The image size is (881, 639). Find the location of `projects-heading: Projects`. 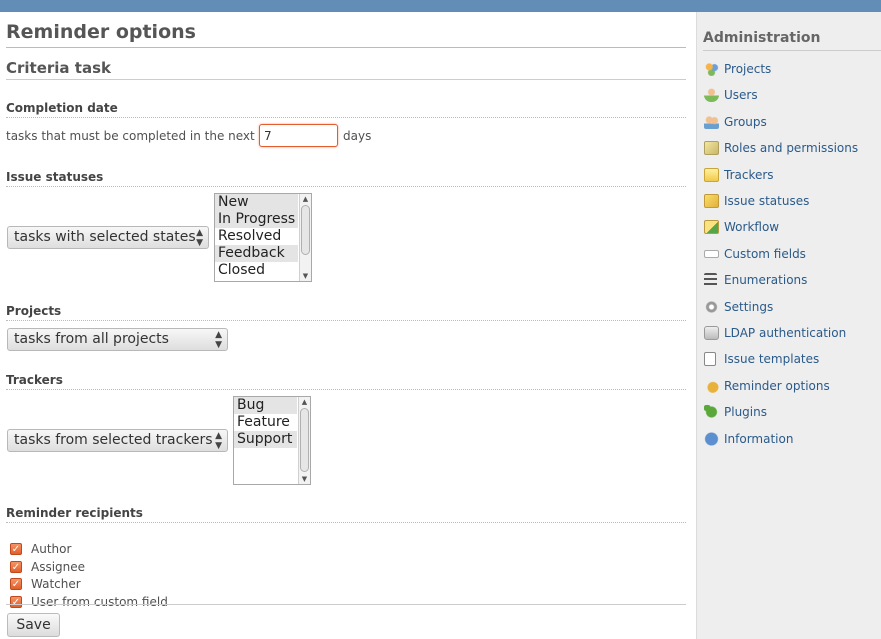

projects-heading: Projects is located at coordinates (346, 312).